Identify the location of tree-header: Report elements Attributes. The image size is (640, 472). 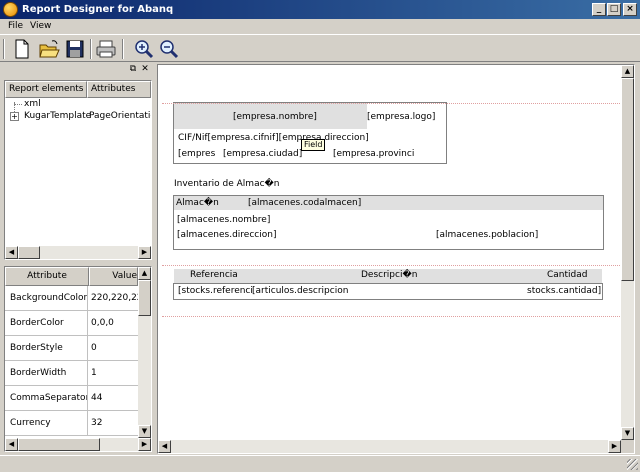
(78, 89).